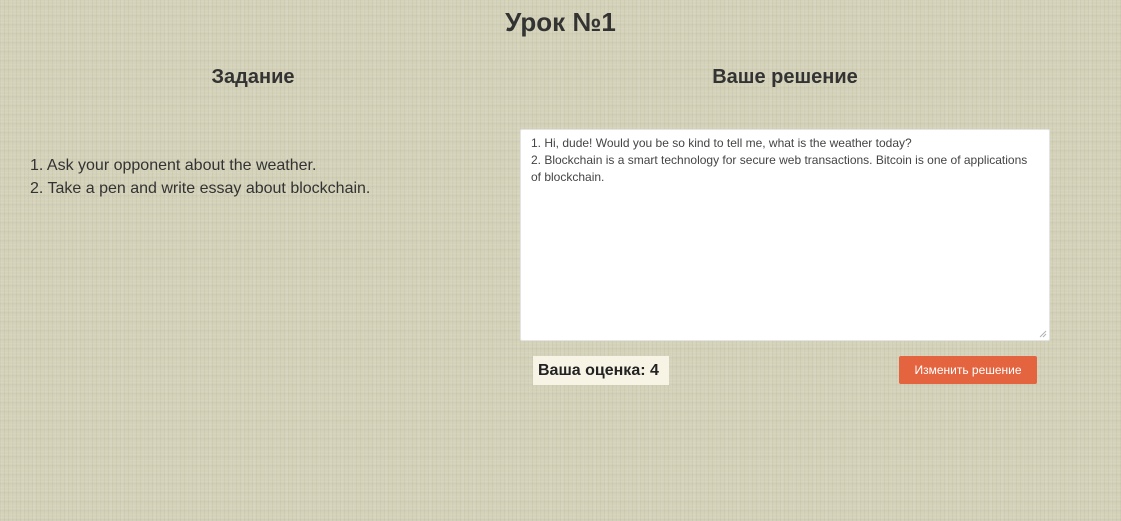 This screenshot has width=1121, height=521. Describe the element at coordinates (968, 370) in the screenshot. I see `change-solution-button: Изменить решение` at that location.